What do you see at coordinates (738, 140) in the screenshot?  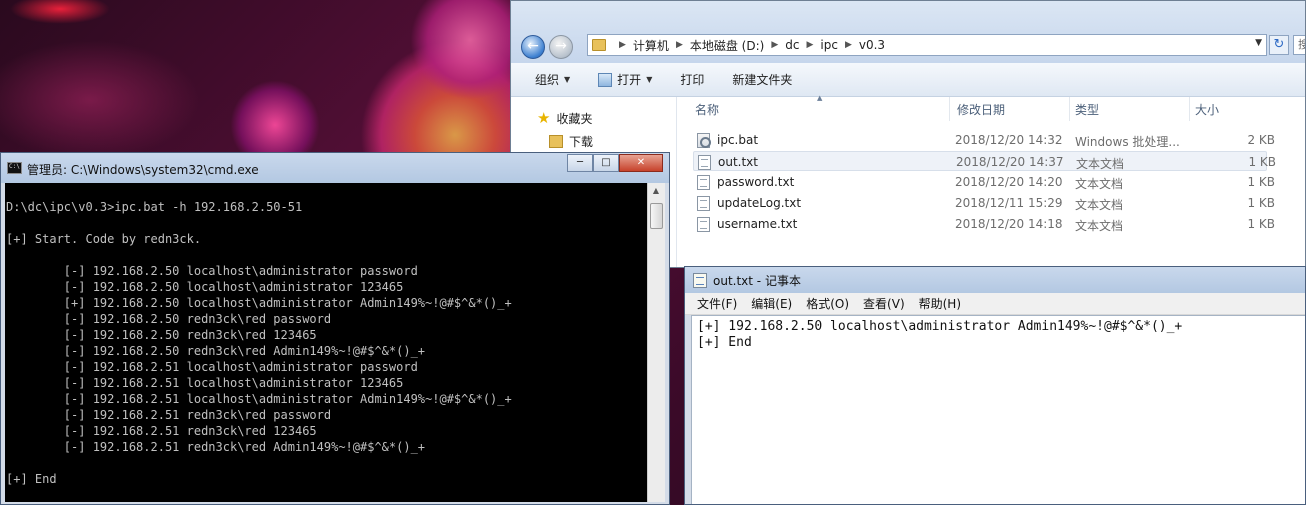 I see `file-name: ipc.bat` at bounding box center [738, 140].